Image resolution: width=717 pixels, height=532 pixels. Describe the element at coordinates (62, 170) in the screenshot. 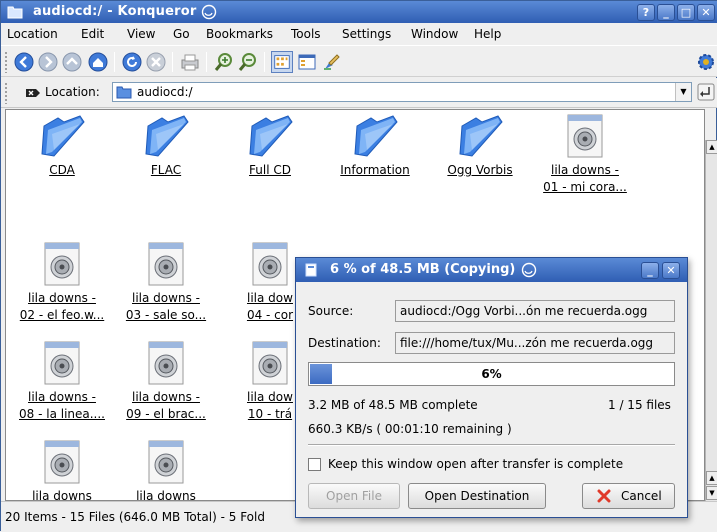

I see `file-name: CDA` at that location.